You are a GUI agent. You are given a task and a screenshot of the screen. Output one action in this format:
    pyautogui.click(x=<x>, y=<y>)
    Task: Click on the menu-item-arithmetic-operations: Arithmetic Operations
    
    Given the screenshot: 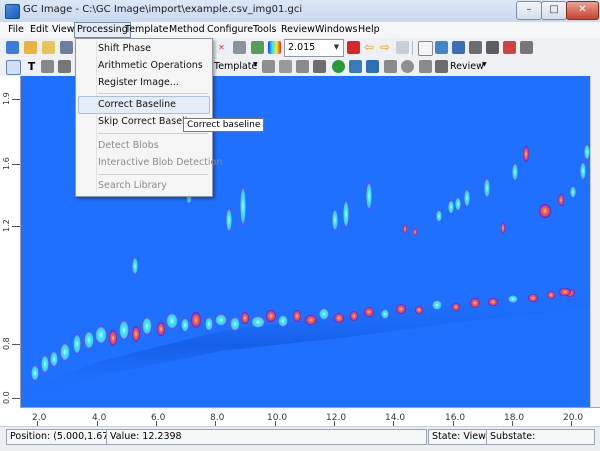 What is the action you would take?
    pyautogui.click(x=150, y=65)
    